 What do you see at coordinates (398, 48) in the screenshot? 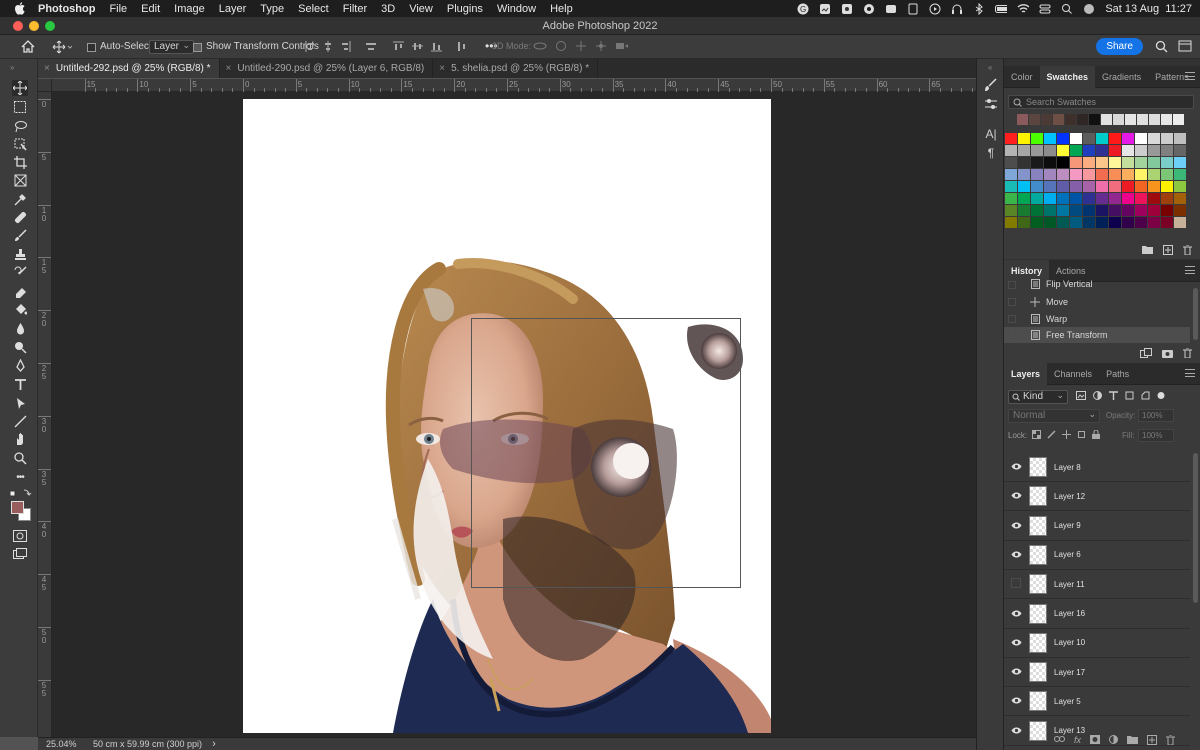
I see `align-top-icon` at bounding box center [398, 48].